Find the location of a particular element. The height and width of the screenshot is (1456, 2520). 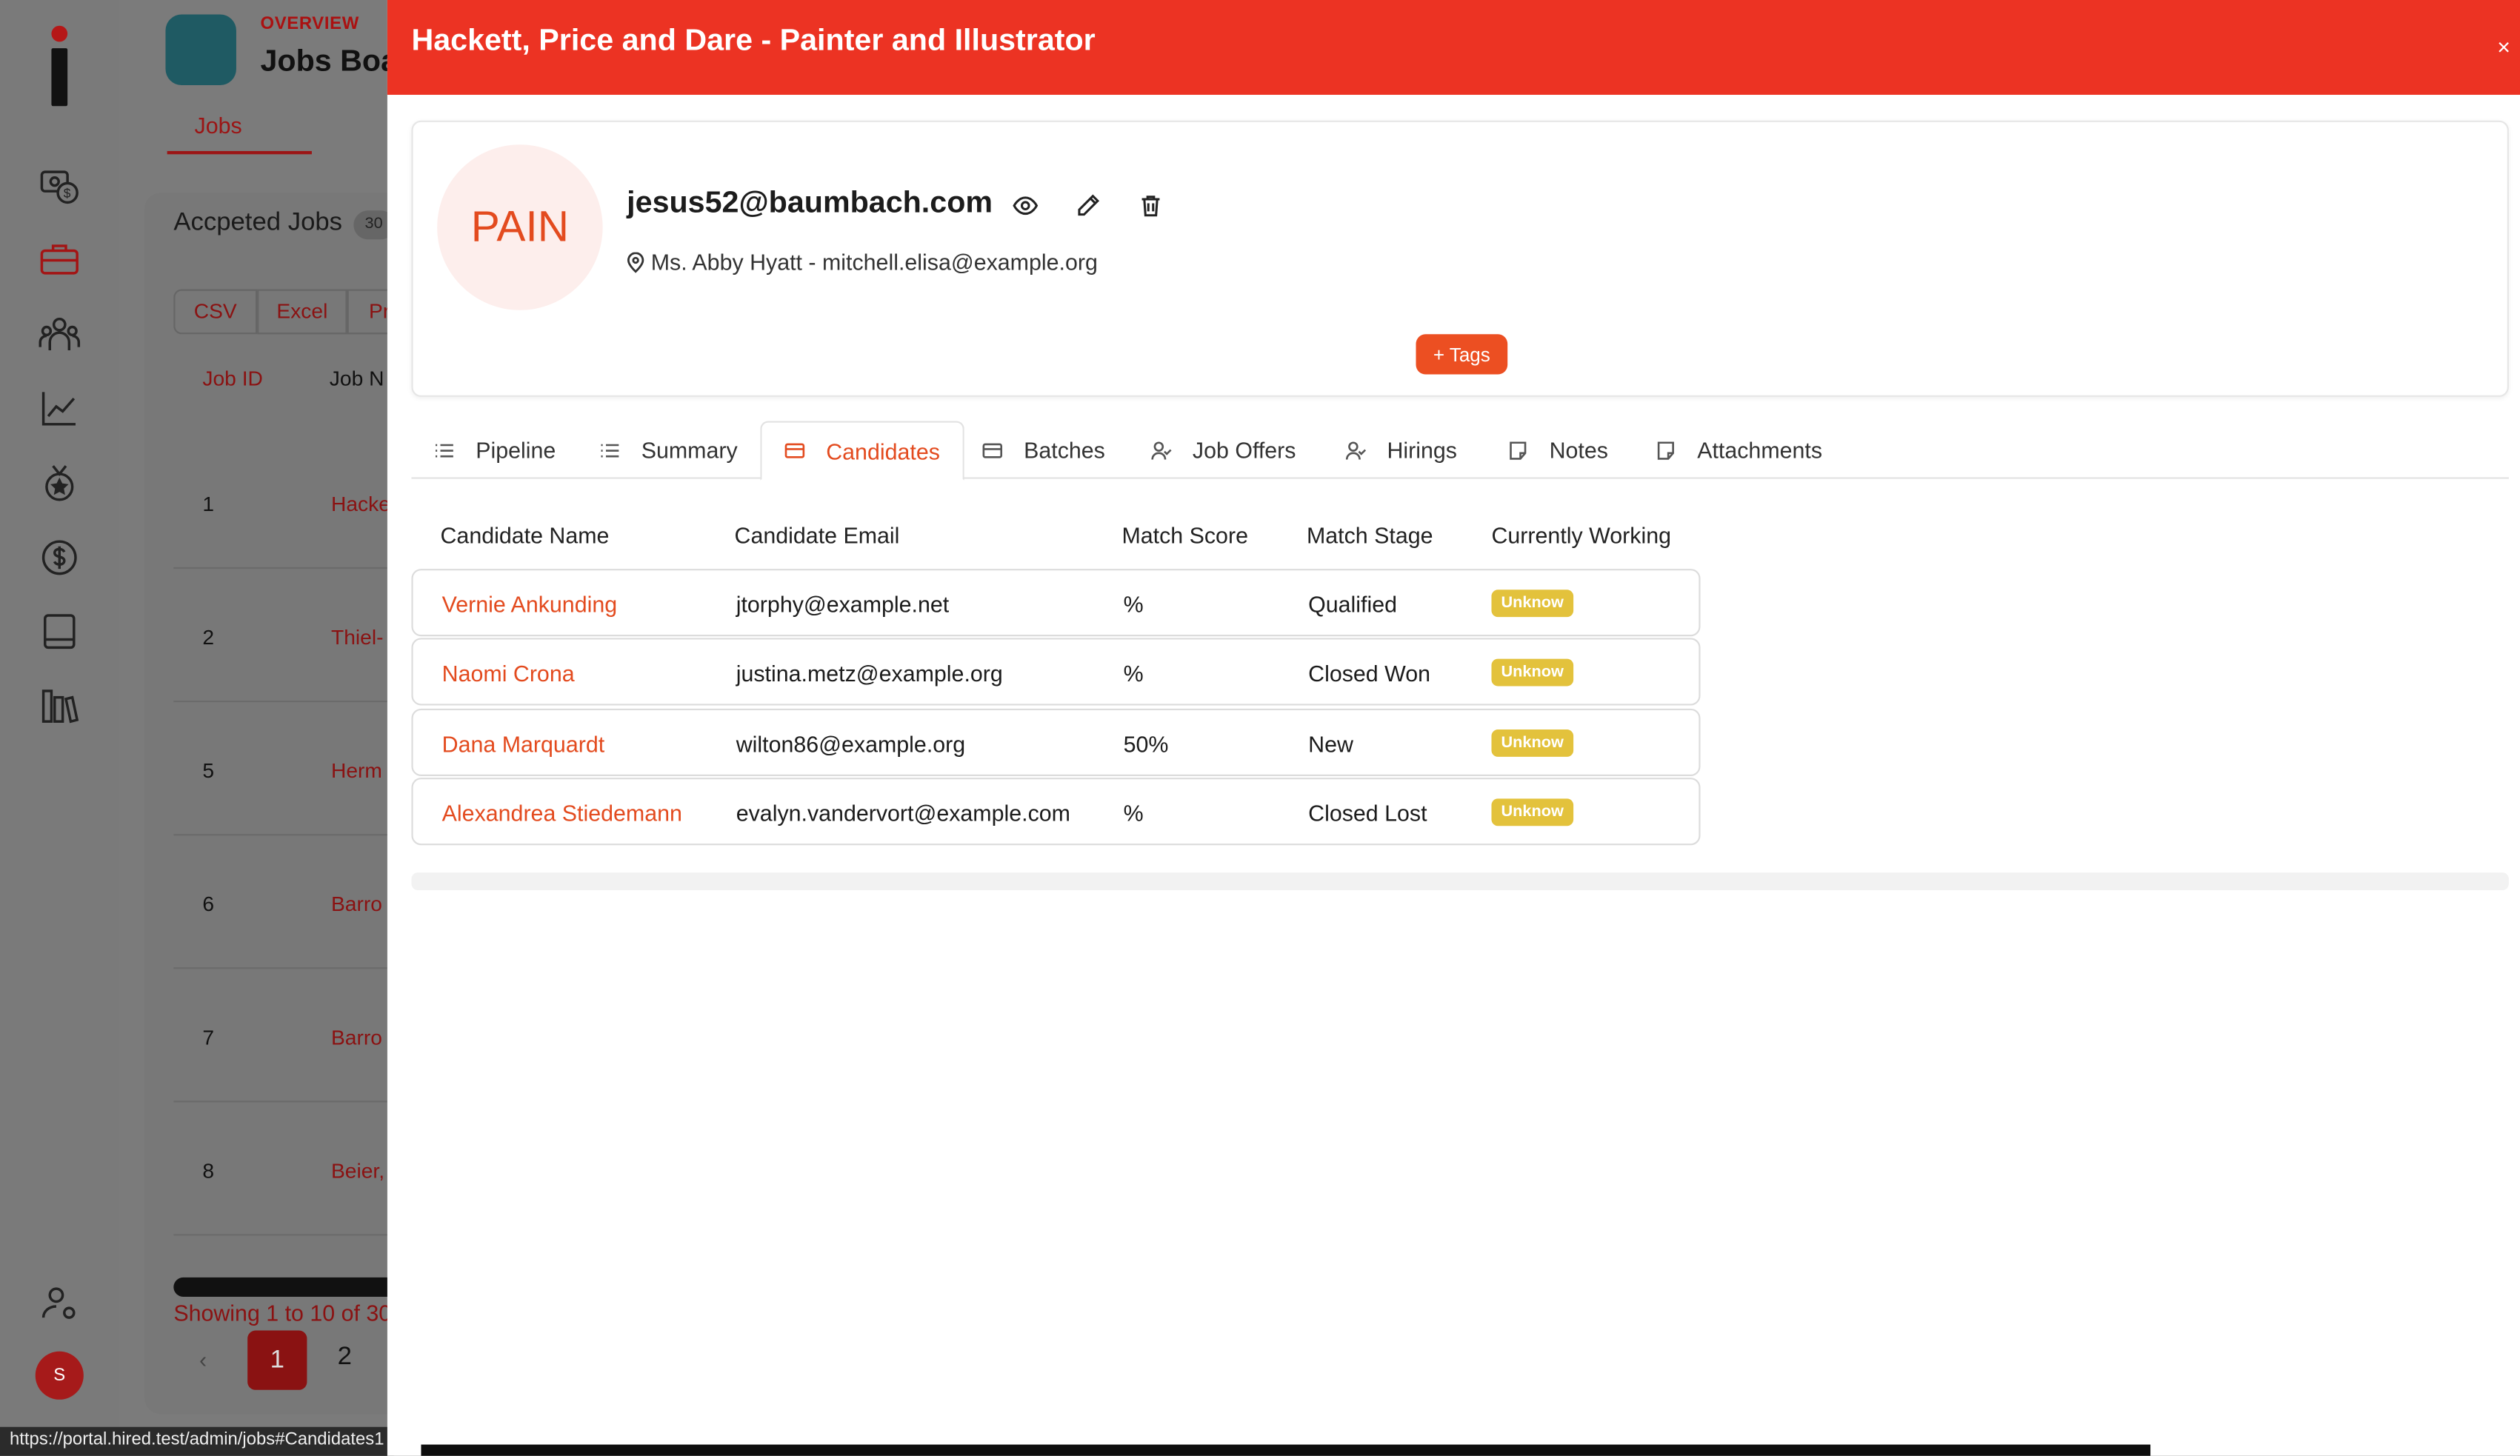

card-title: Accpeted Jobs is located at coordinates (258, 222).